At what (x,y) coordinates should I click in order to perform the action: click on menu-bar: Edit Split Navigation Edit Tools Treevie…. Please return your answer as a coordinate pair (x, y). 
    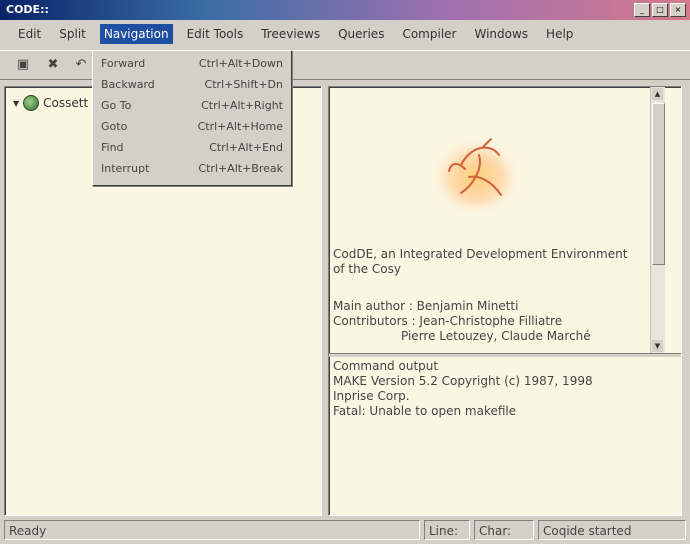
    Looking at the image, I should click on (345, 34).